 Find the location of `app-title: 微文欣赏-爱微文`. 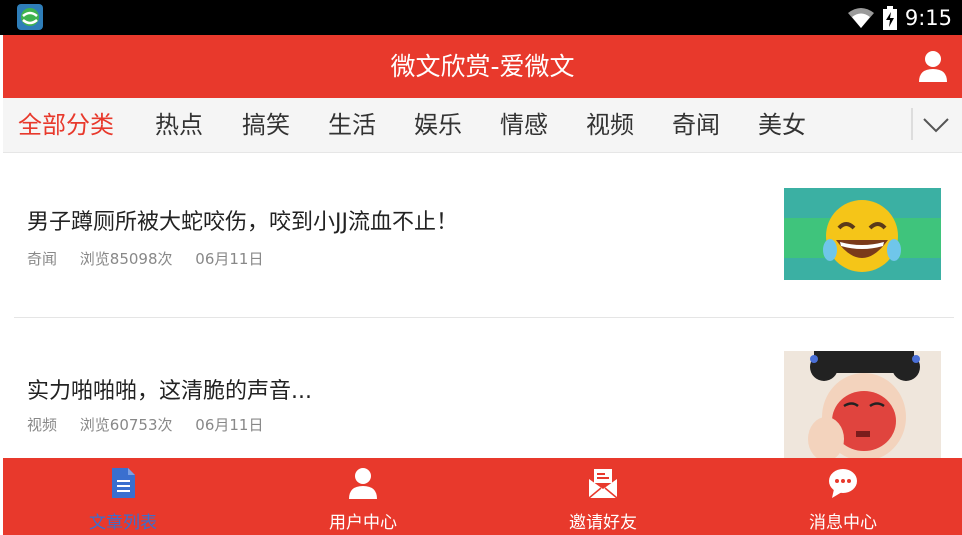

app-title: 微文欣赏-爱微文 is located at coordinates (482, 66).